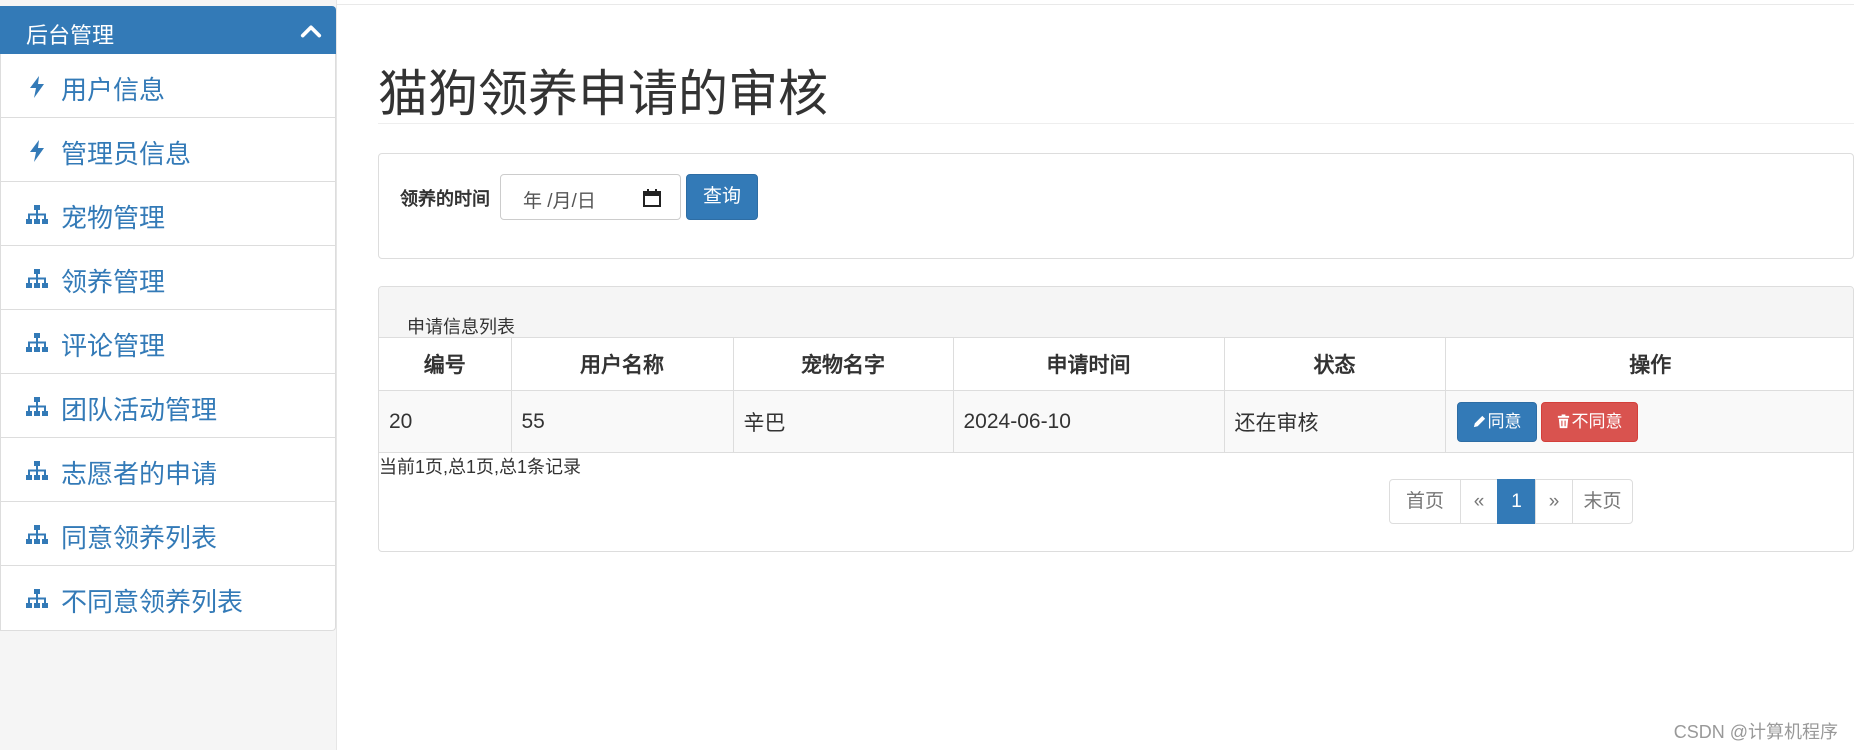 This screenshot has height=750, width=1854. Describe the element at coordinates (1116, 312) in the screenshot. I see `list-panel-heading: 申请信息列表` at that location.